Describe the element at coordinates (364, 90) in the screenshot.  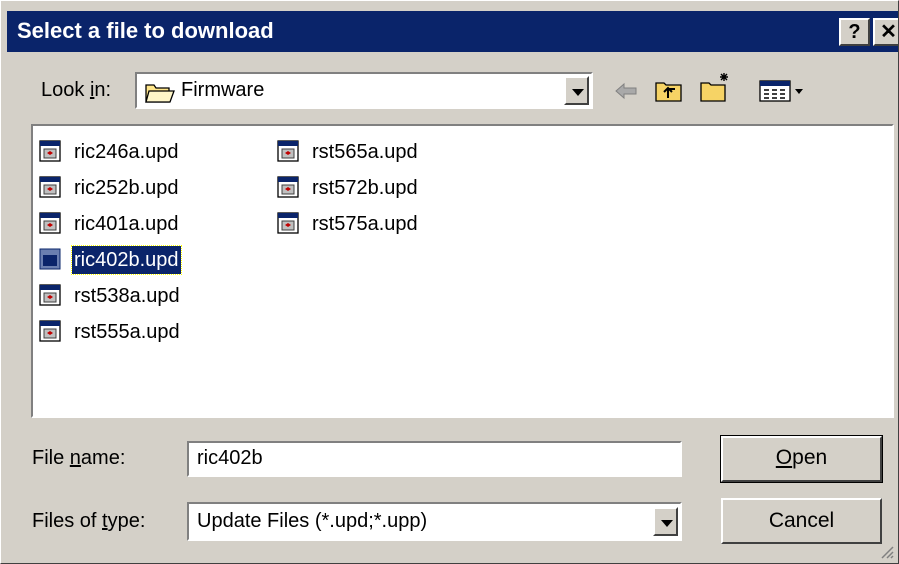
I see `look-in-dropdown: Firmware` at that location.